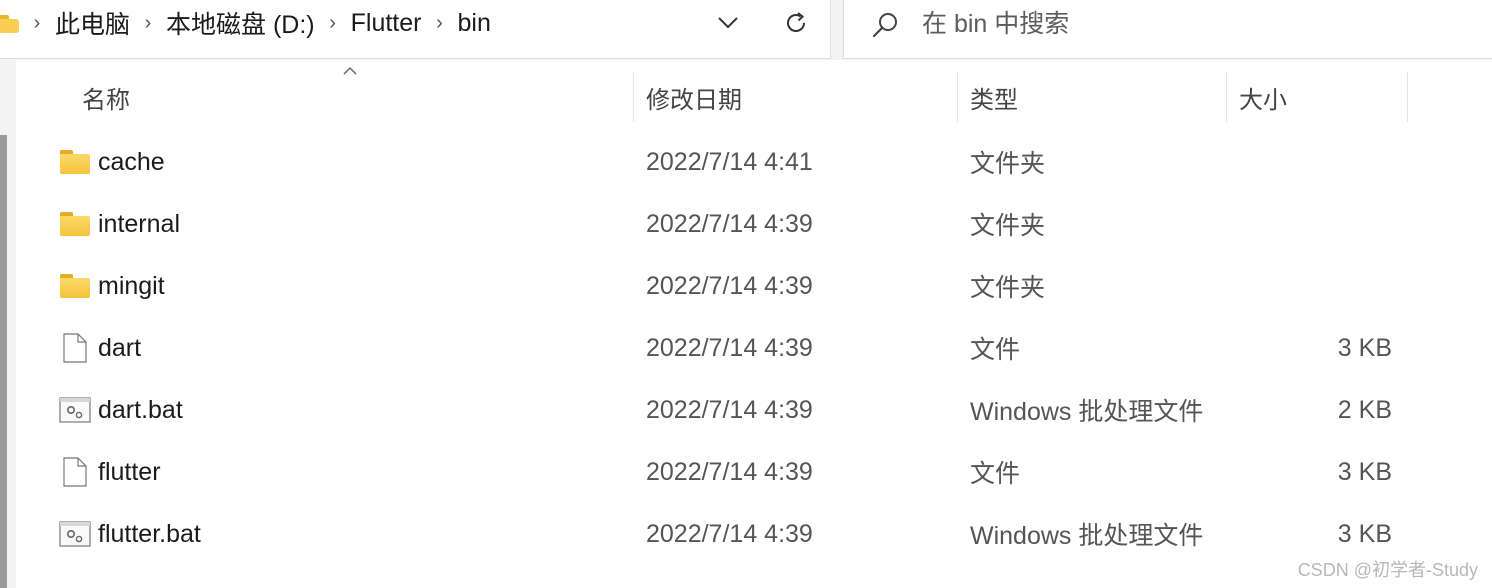  Describe the element at coordinates (120, 347) in the screenshot. I see `file-name: dart` at that location.